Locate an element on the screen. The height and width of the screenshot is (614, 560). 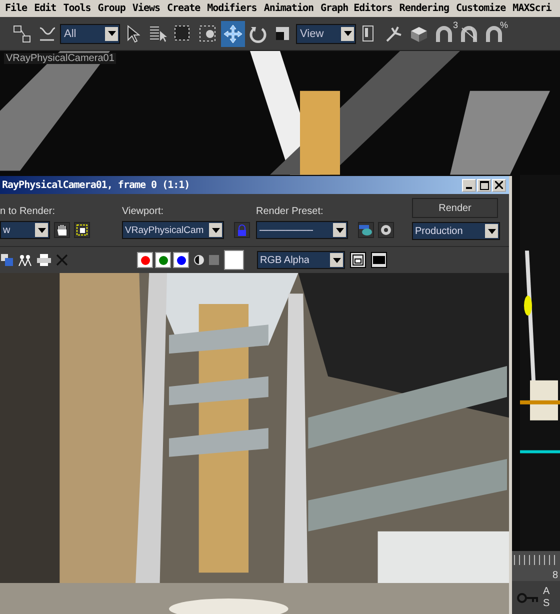
tool-button: % is located at coordinates (494, 33).